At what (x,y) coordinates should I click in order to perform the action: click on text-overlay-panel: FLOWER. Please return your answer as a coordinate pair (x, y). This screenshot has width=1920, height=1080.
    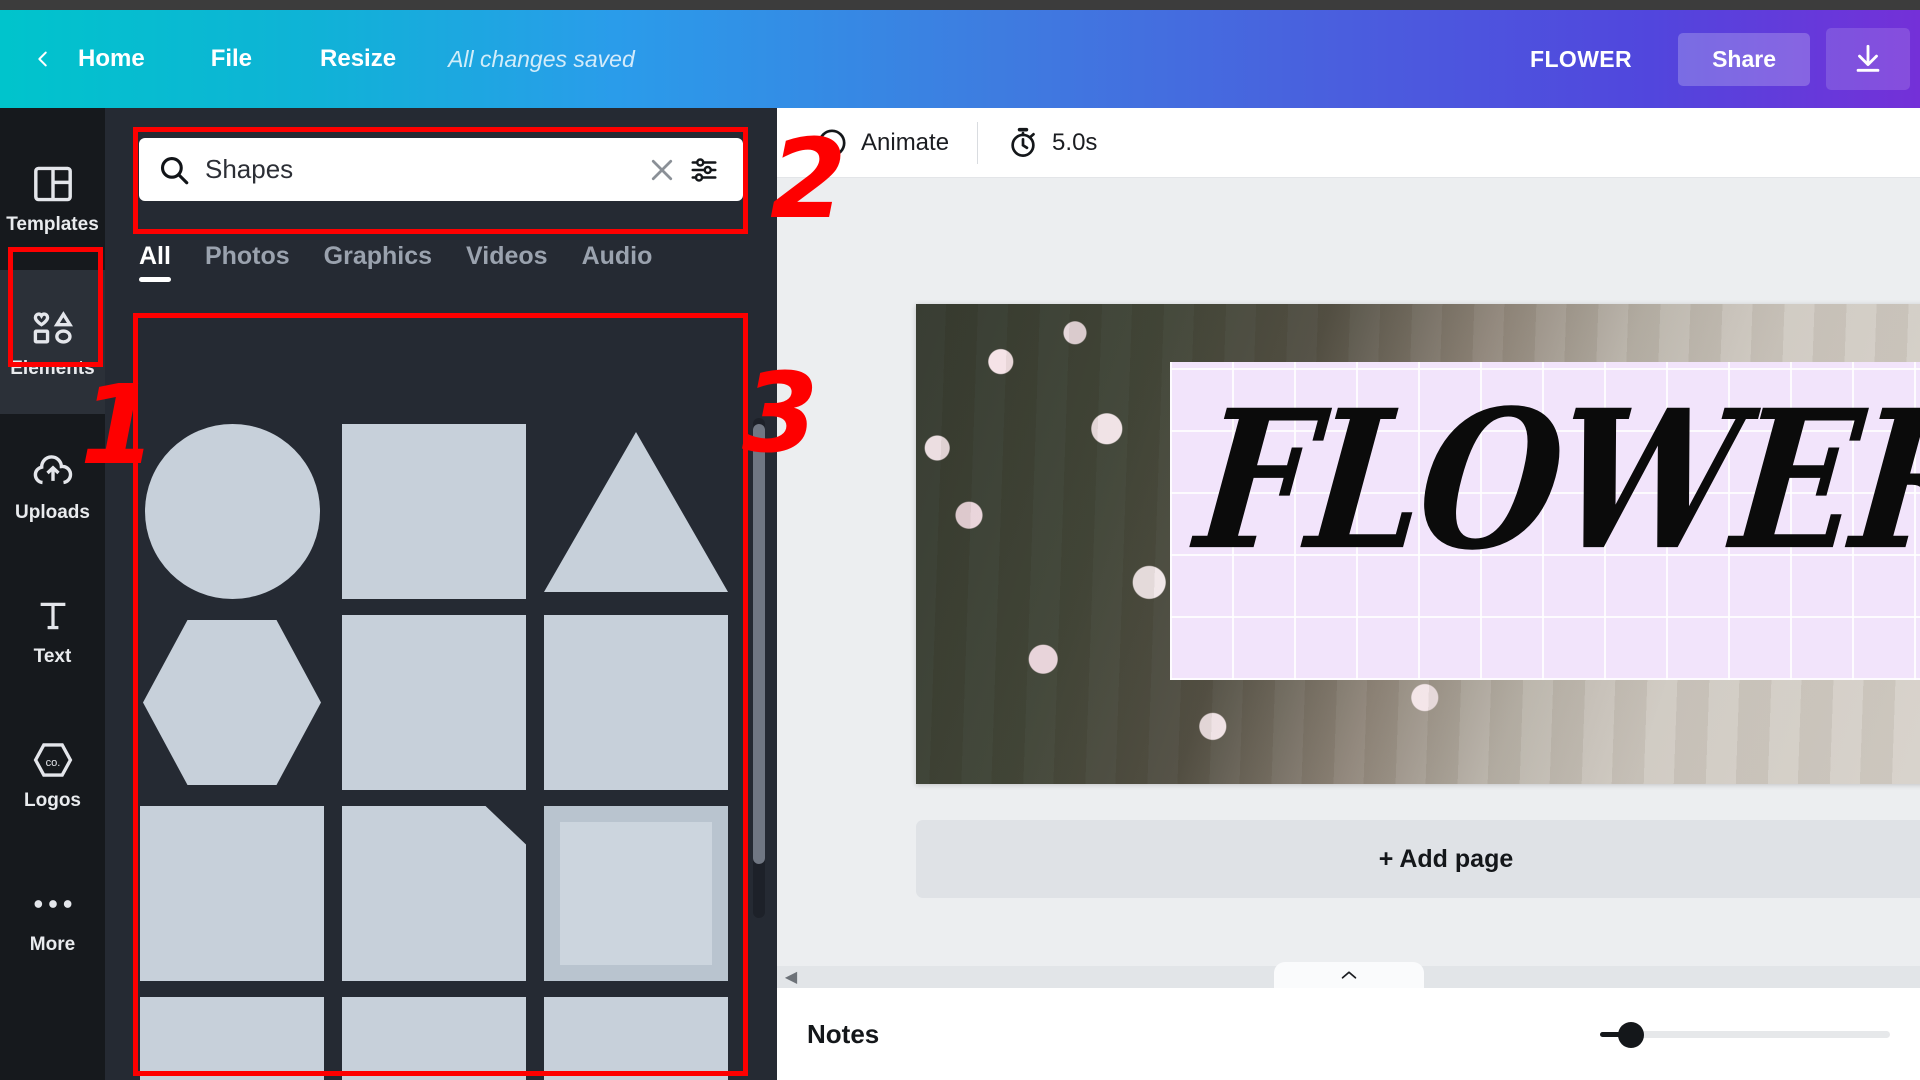
    Looking at the image, I should click on (1545, 521).